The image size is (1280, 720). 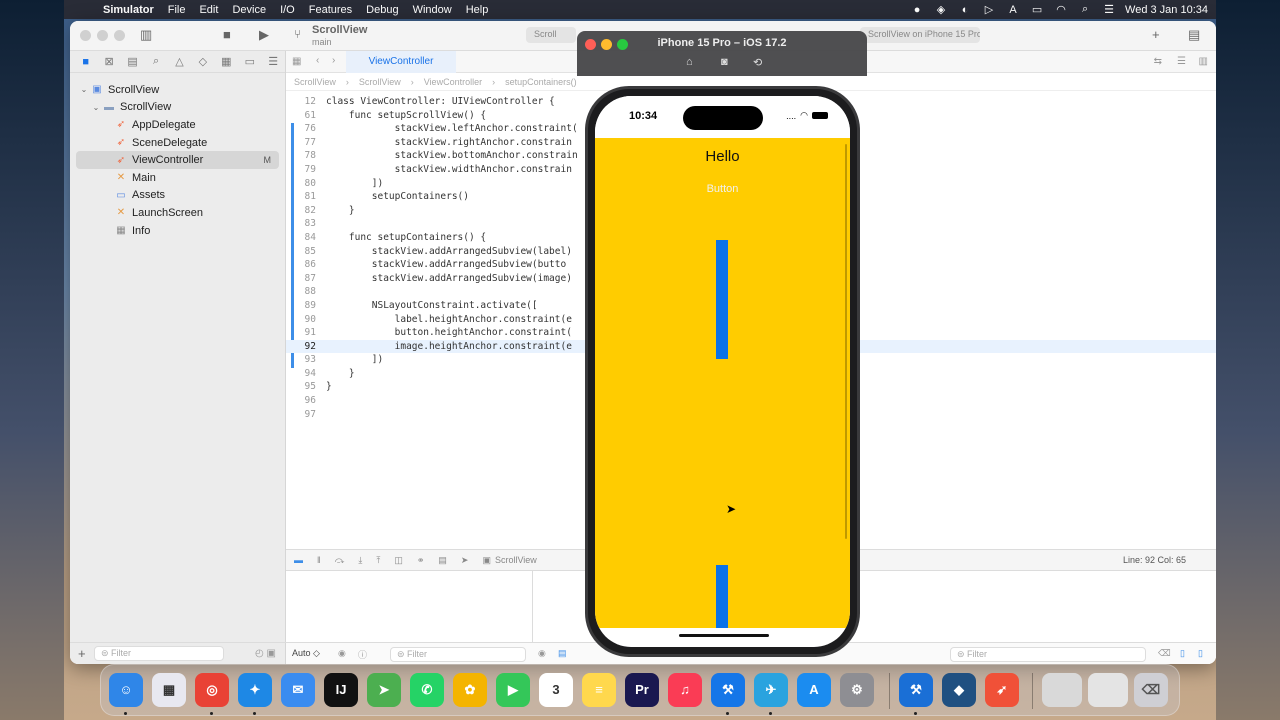 What do you see at coordinates (85, 62) in the screenshot?
I see `folder-icon: ■` at bounding box center [85, 62].